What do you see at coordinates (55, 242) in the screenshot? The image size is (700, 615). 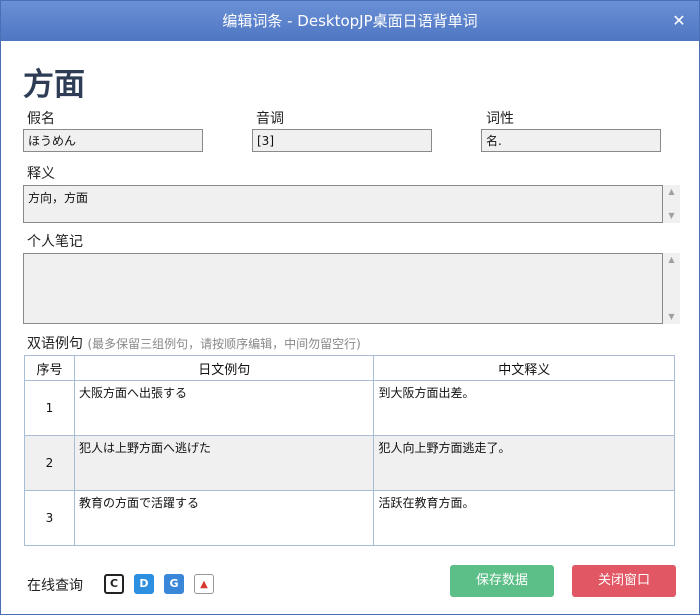 I see `note-label: 个人笔记` at bounding box center [55, 242].